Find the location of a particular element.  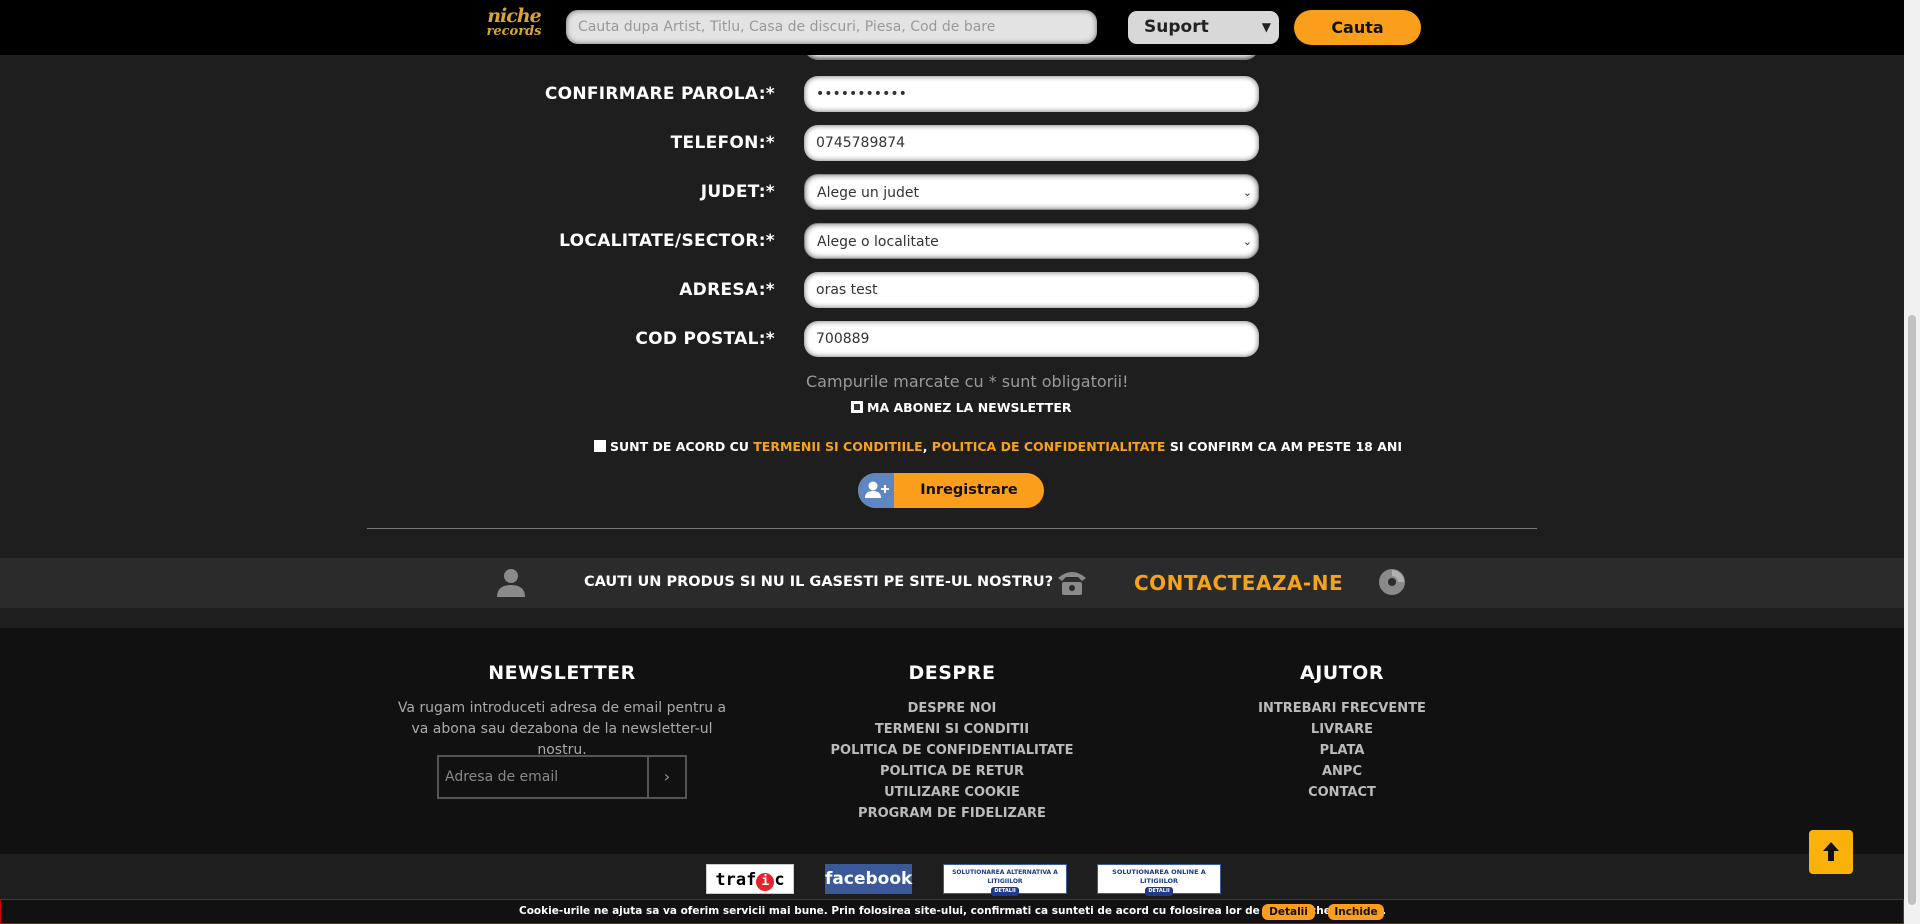

add-user-icon is located at coordinates (876, 490).